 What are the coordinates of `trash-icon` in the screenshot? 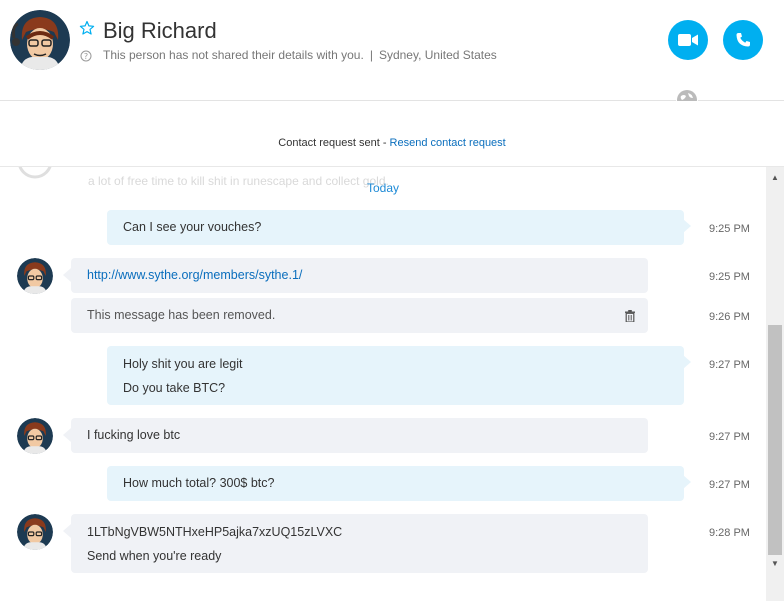 It's located at (630, 316).